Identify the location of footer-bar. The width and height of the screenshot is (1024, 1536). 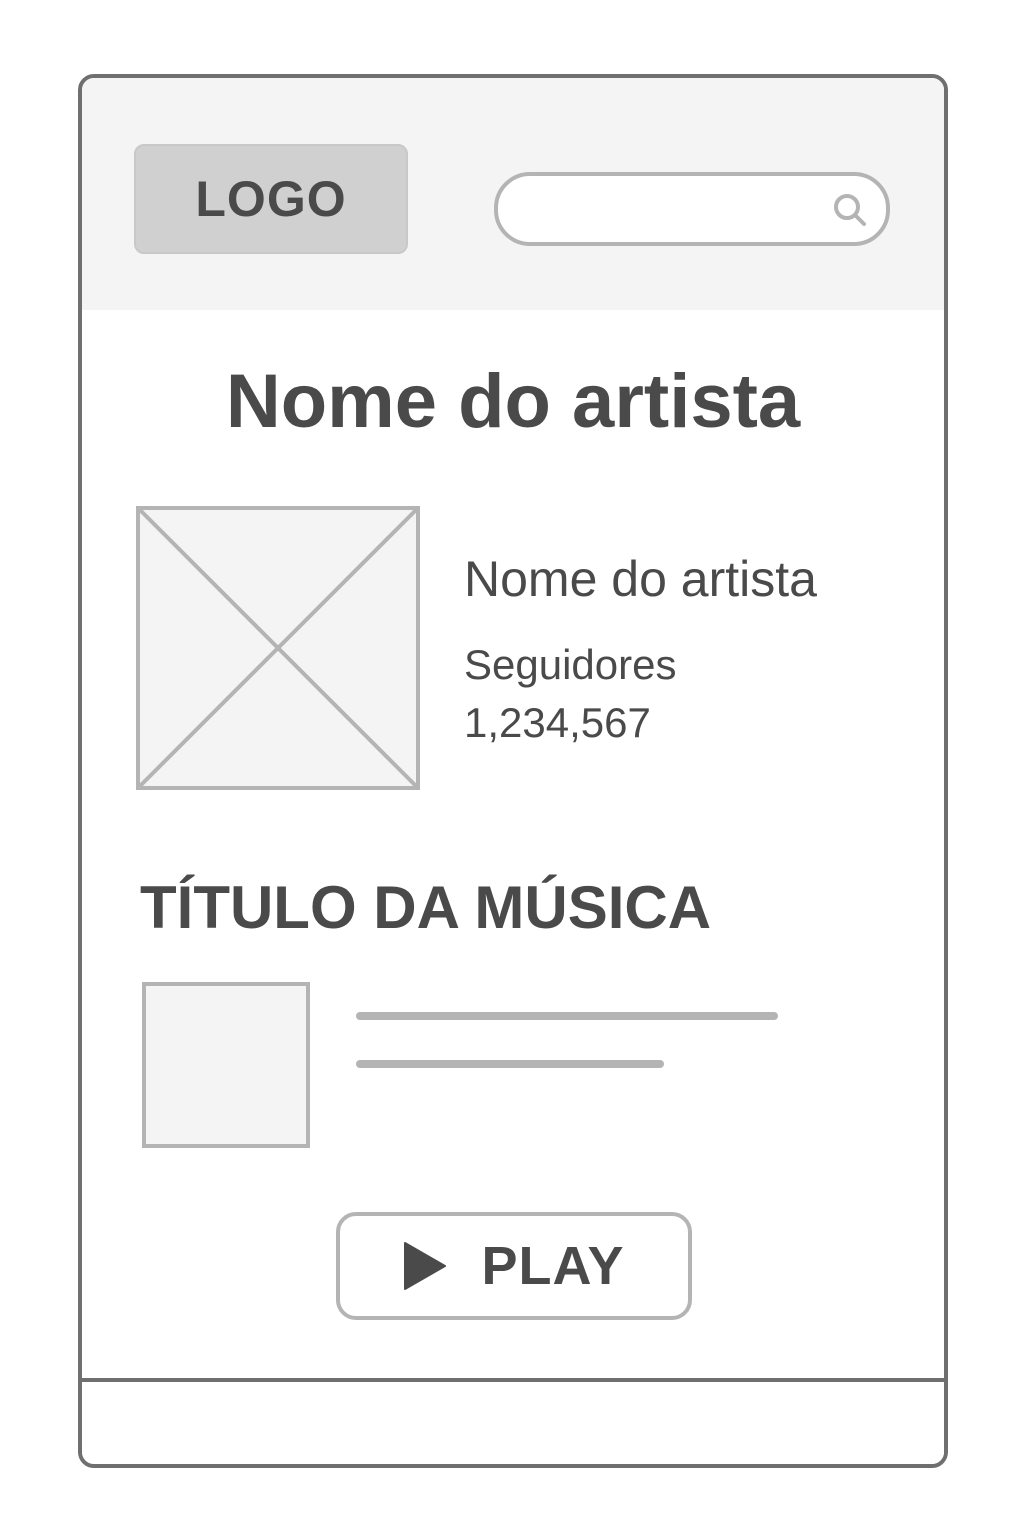
(513, 1421).